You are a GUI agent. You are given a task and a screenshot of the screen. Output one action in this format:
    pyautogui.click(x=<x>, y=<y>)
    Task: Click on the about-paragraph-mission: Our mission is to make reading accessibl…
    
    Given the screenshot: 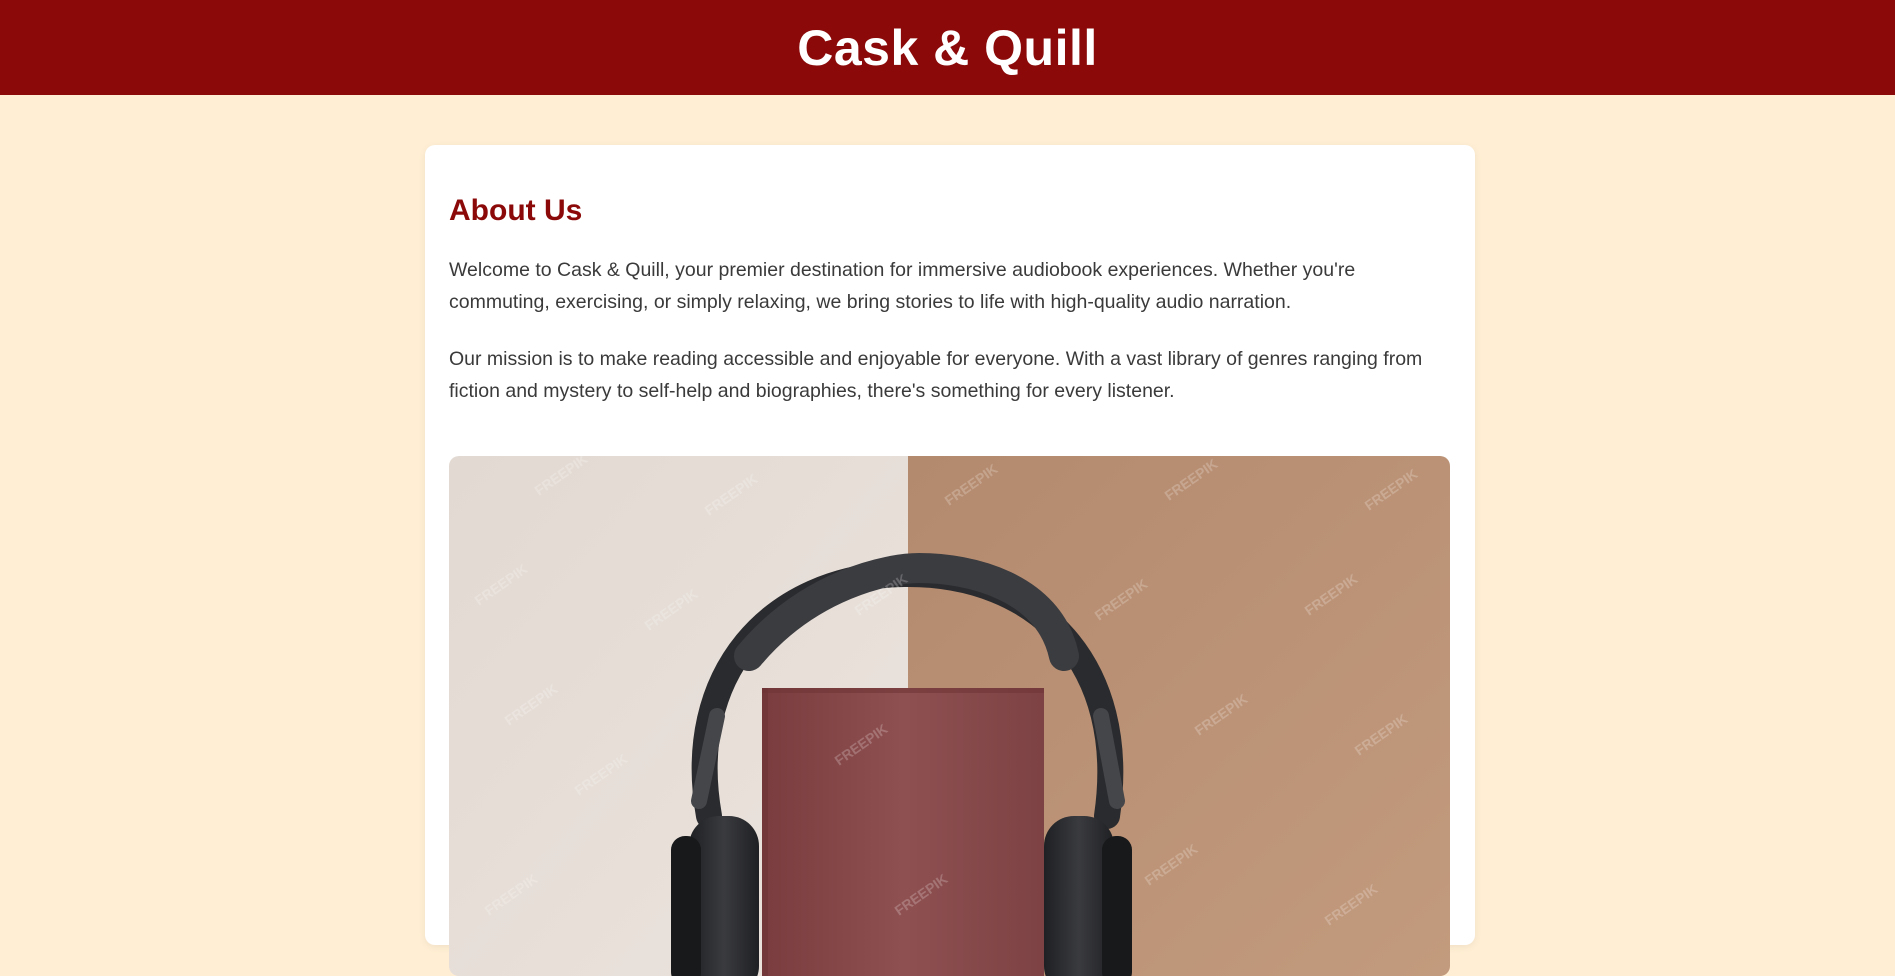 What is the action you would take?
    pyautogui.click(x=936, y=375)
    